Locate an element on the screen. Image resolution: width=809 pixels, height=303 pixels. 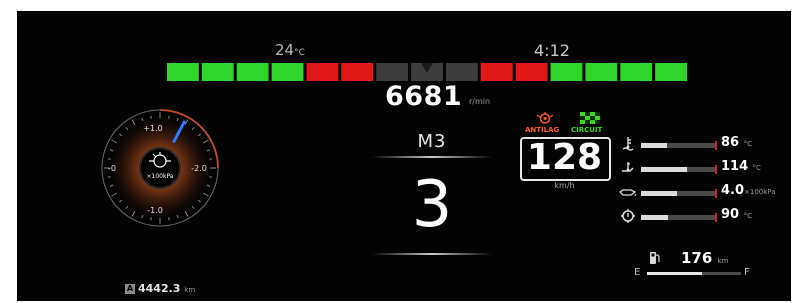
circuit-flag-icon is located at coordinates (590, 118).